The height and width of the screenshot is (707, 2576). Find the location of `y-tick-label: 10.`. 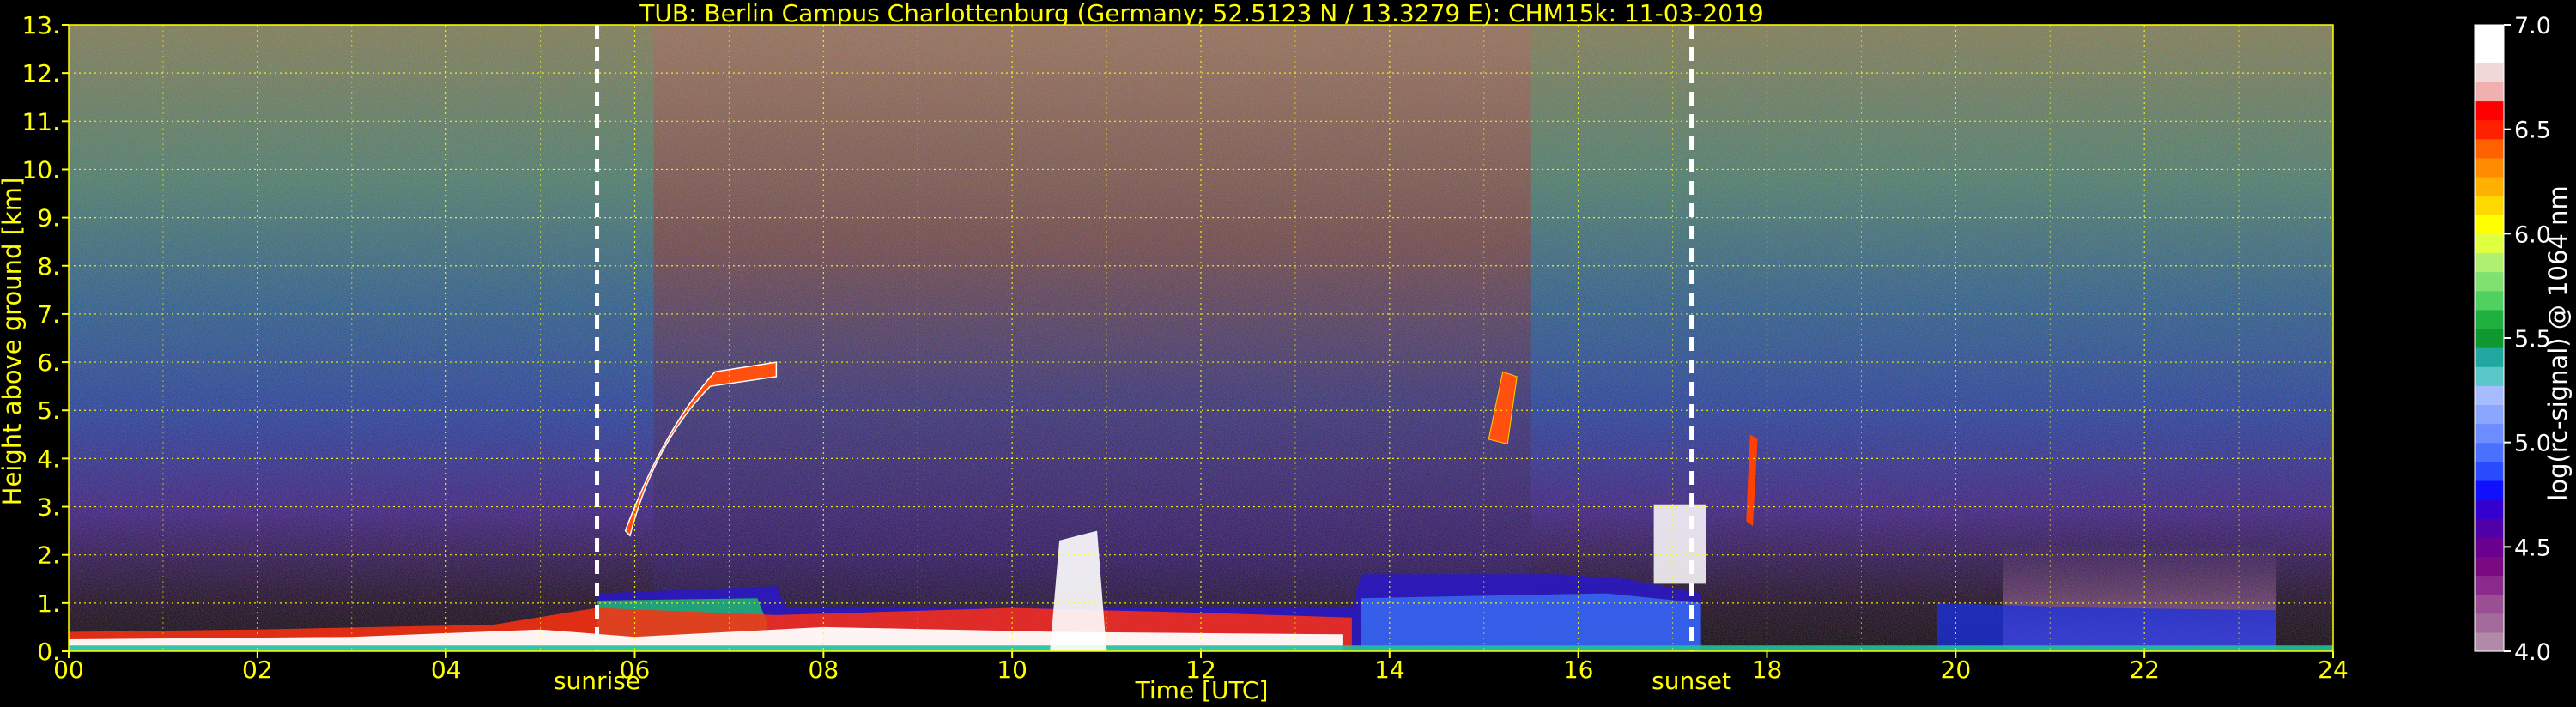

y-tick-label: 10. is located at coordinates (40, 170).